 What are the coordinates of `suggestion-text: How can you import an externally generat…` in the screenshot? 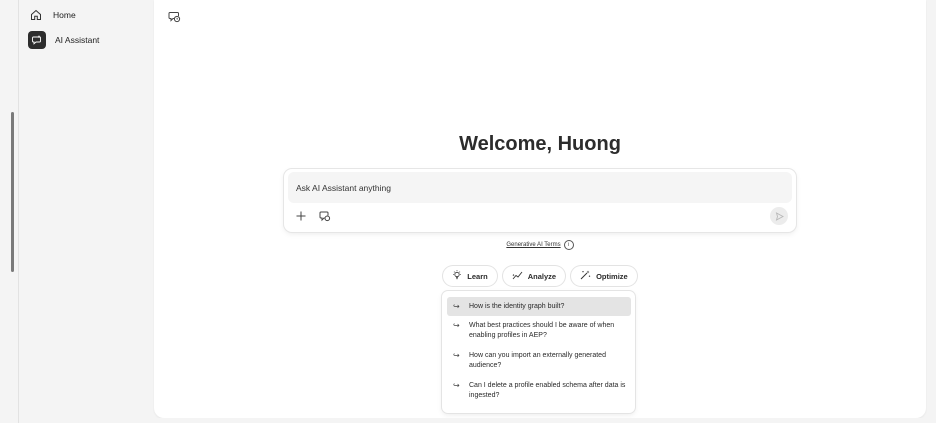 It's located at (537, 360).